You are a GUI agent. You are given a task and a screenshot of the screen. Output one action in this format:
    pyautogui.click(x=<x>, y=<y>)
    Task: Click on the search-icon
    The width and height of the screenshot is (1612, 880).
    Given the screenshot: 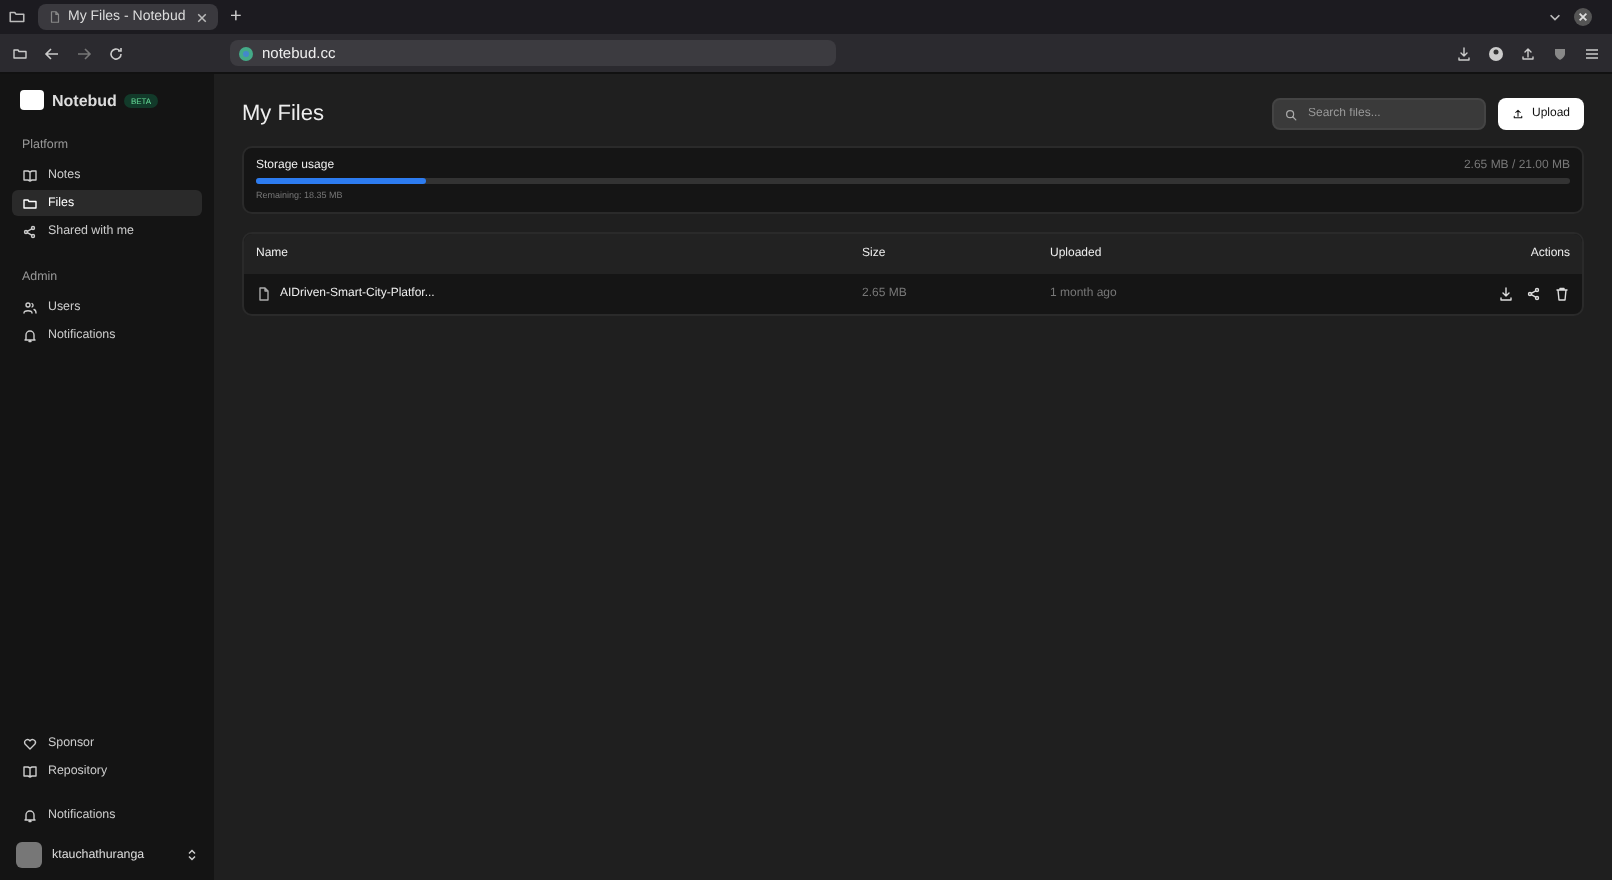 What is the action you would take?
    pyautogui.click(x=1290, y=114)
    